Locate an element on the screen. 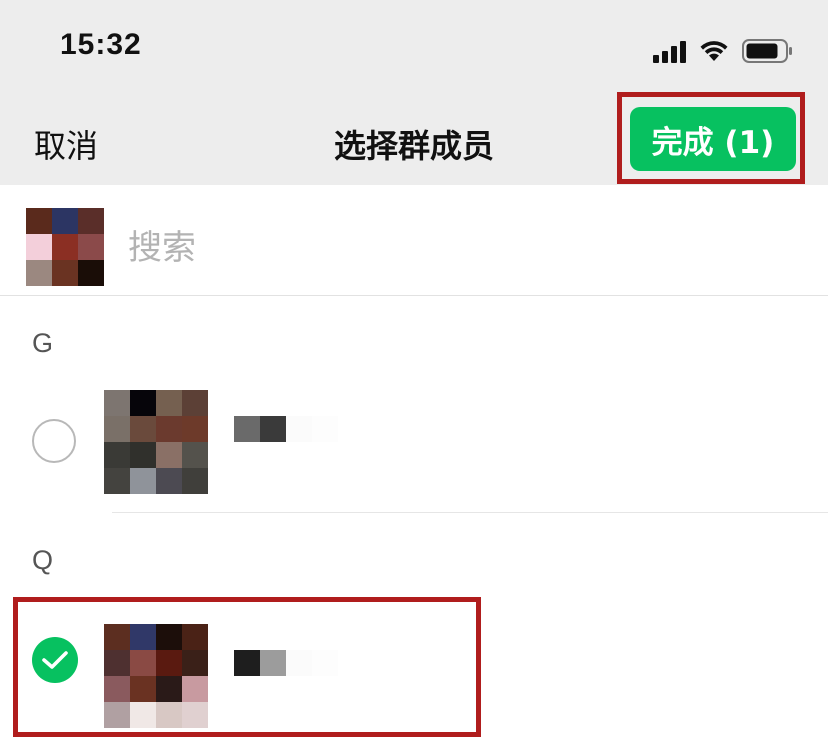 The width and height of the screenshot is (828, 737). selected-avatar-thumbnail is located at coordinates (65, 247).